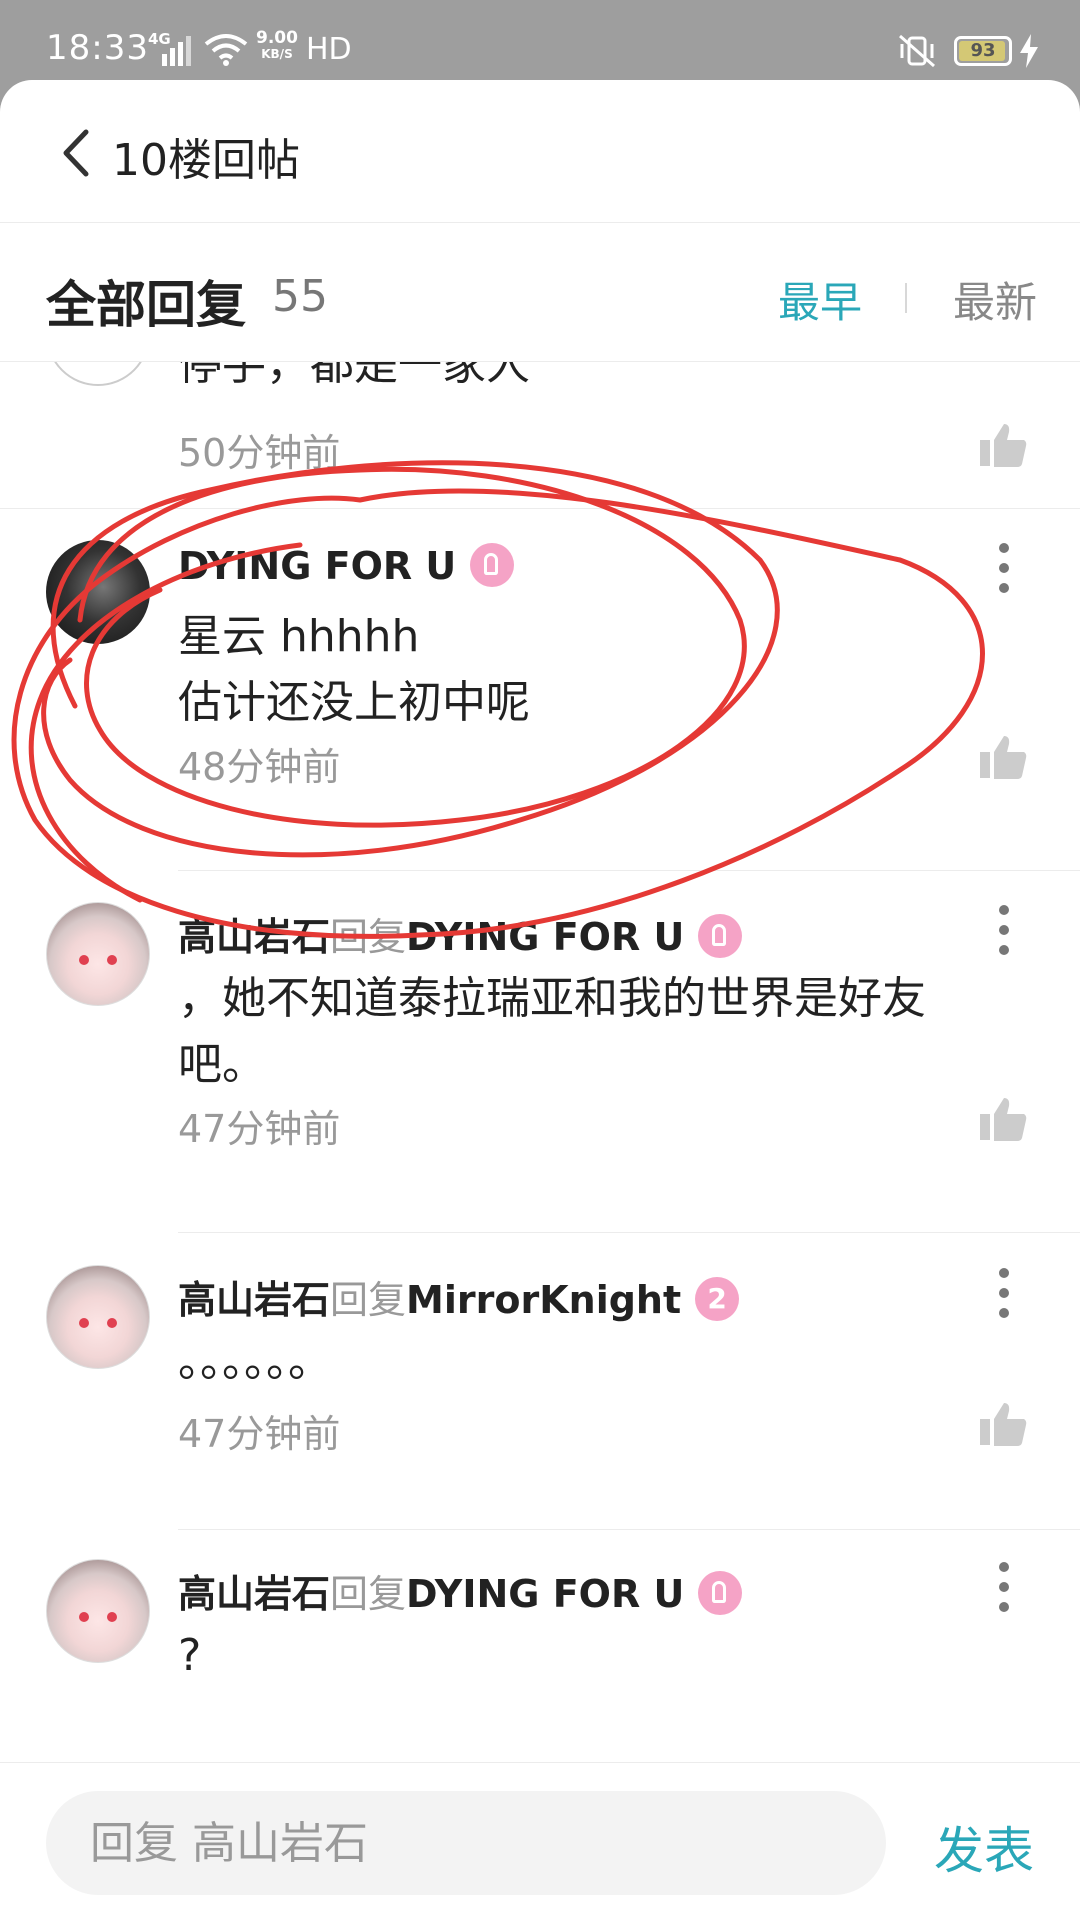  I want to click on status-time: 18:33, so click(97, 48).